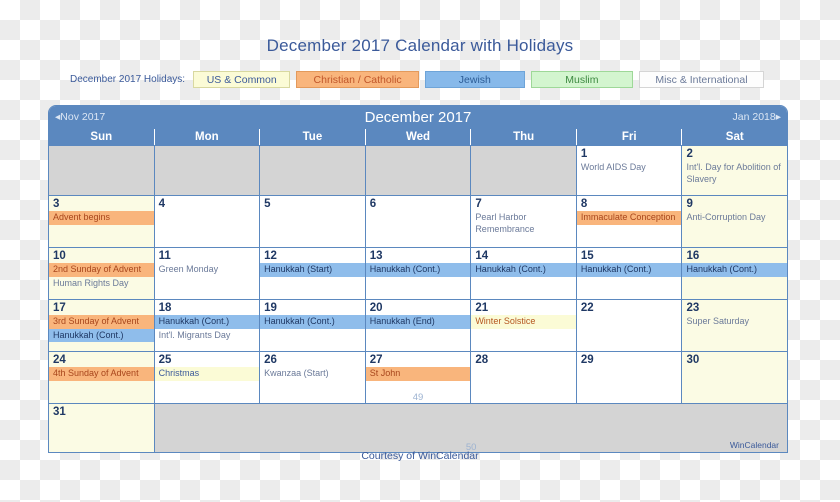 Image resolution: width=840 pixels, height=502 pixels. Describe the element at coordinates (734, 218) in the screenshot. I see `day-event: Anti-Corruption Day` at that location.